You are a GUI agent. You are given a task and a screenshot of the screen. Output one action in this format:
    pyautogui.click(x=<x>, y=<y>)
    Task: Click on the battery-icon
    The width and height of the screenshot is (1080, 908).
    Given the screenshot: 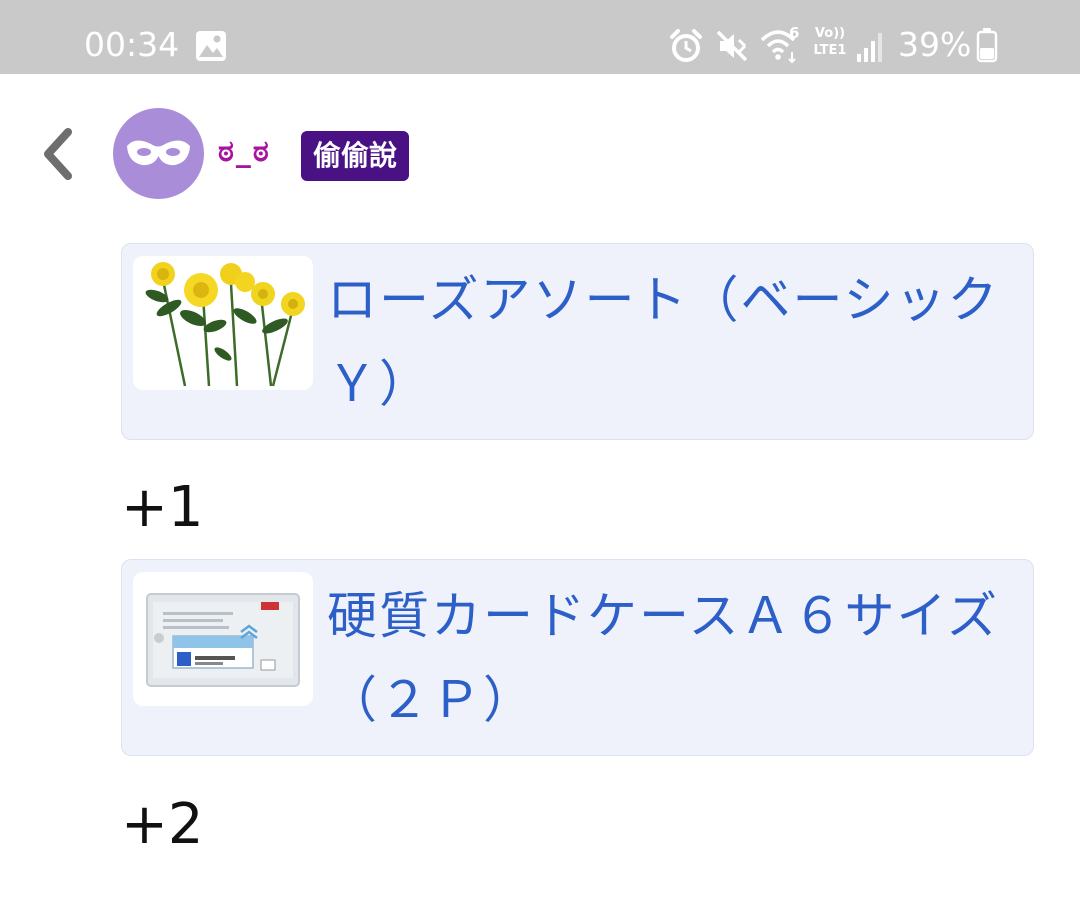 What is the action you would take?
    pyautogui.click(x=987, y=45)
    